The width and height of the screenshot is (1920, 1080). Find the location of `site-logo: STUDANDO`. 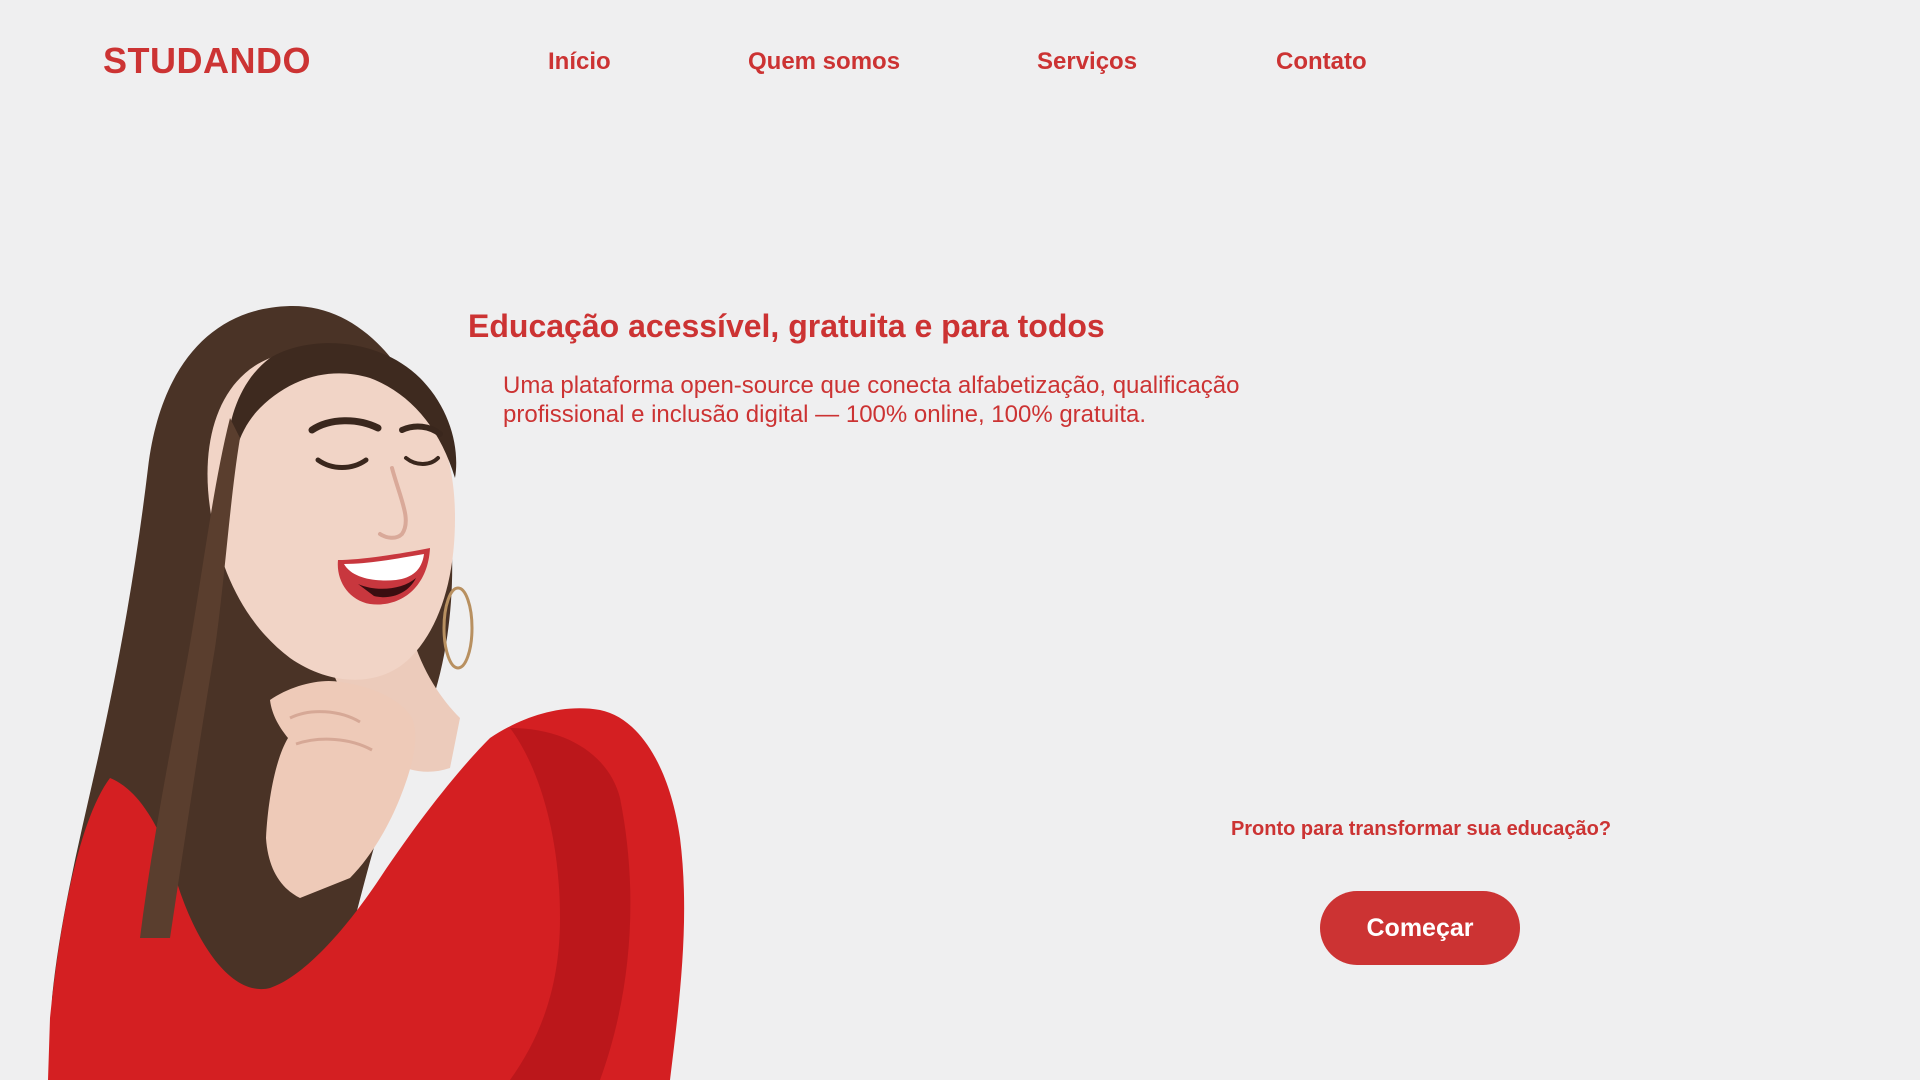

site-logo: STUDANDO is located at coordinates (207, 61).